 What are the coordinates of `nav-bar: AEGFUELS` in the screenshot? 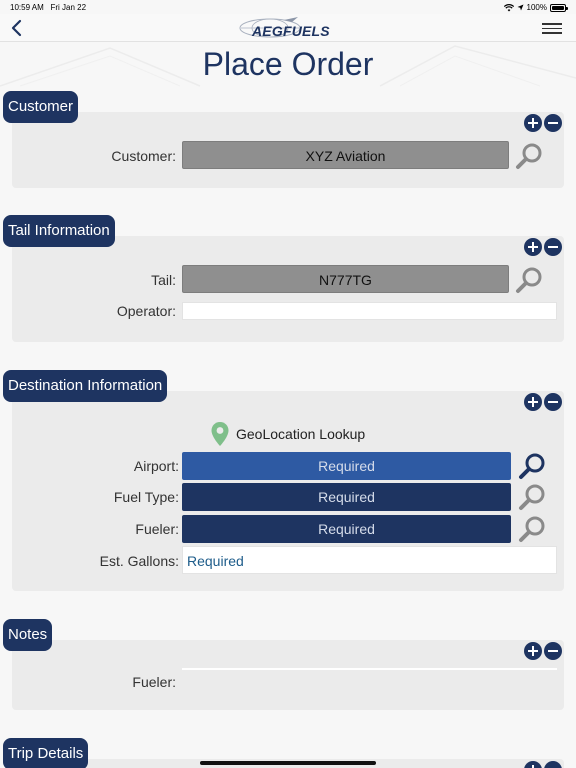 It's located at (288, 28).